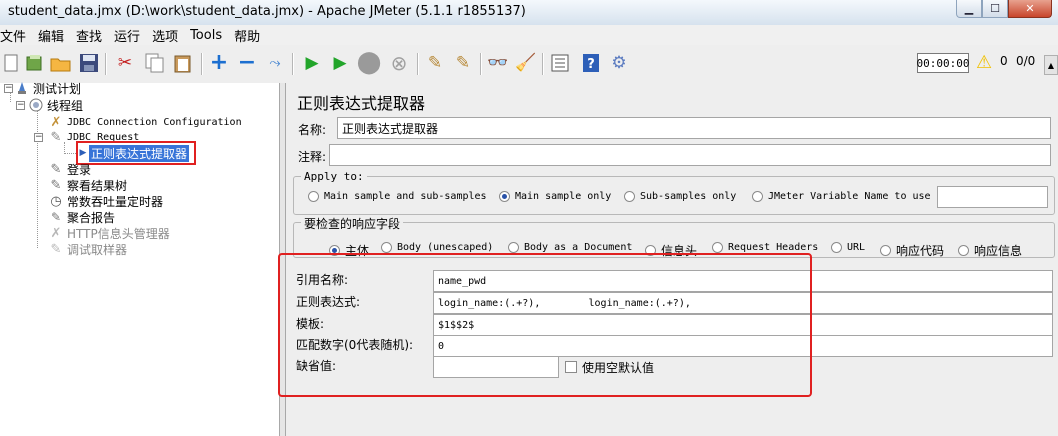  I want to click on radio-url: URL, so click(848, 247).